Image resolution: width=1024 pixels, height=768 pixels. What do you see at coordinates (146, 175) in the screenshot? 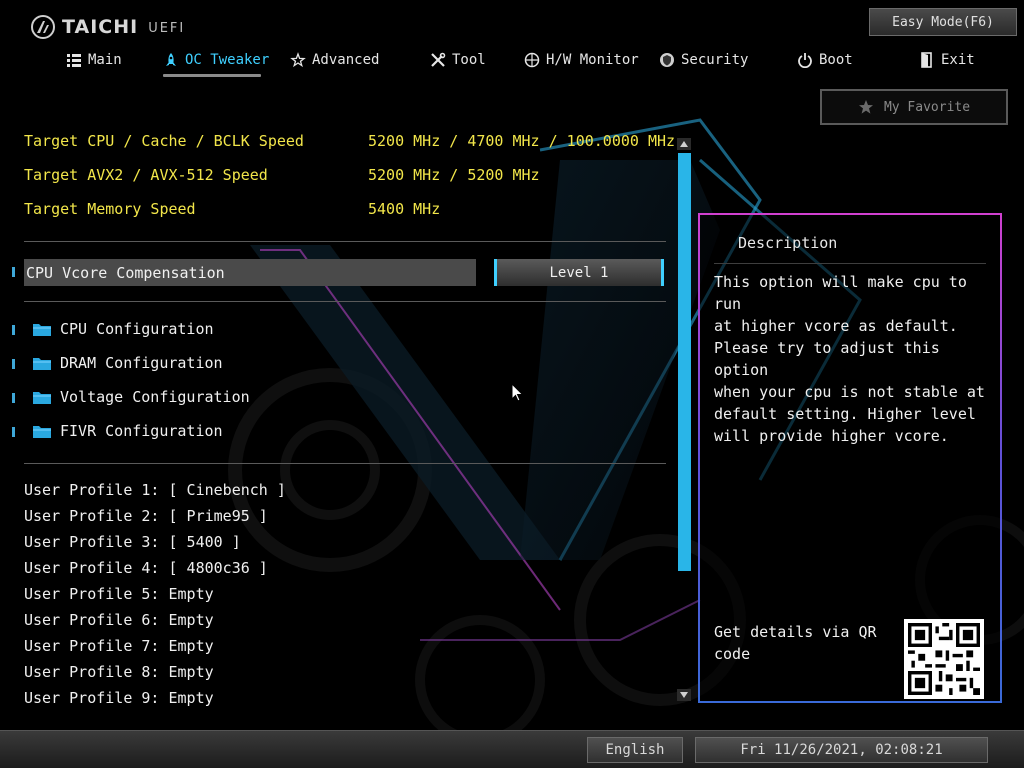
I see `target-avx-label: Target AVX2 / AVX-512 Speed` at bounding box center [146, 175].